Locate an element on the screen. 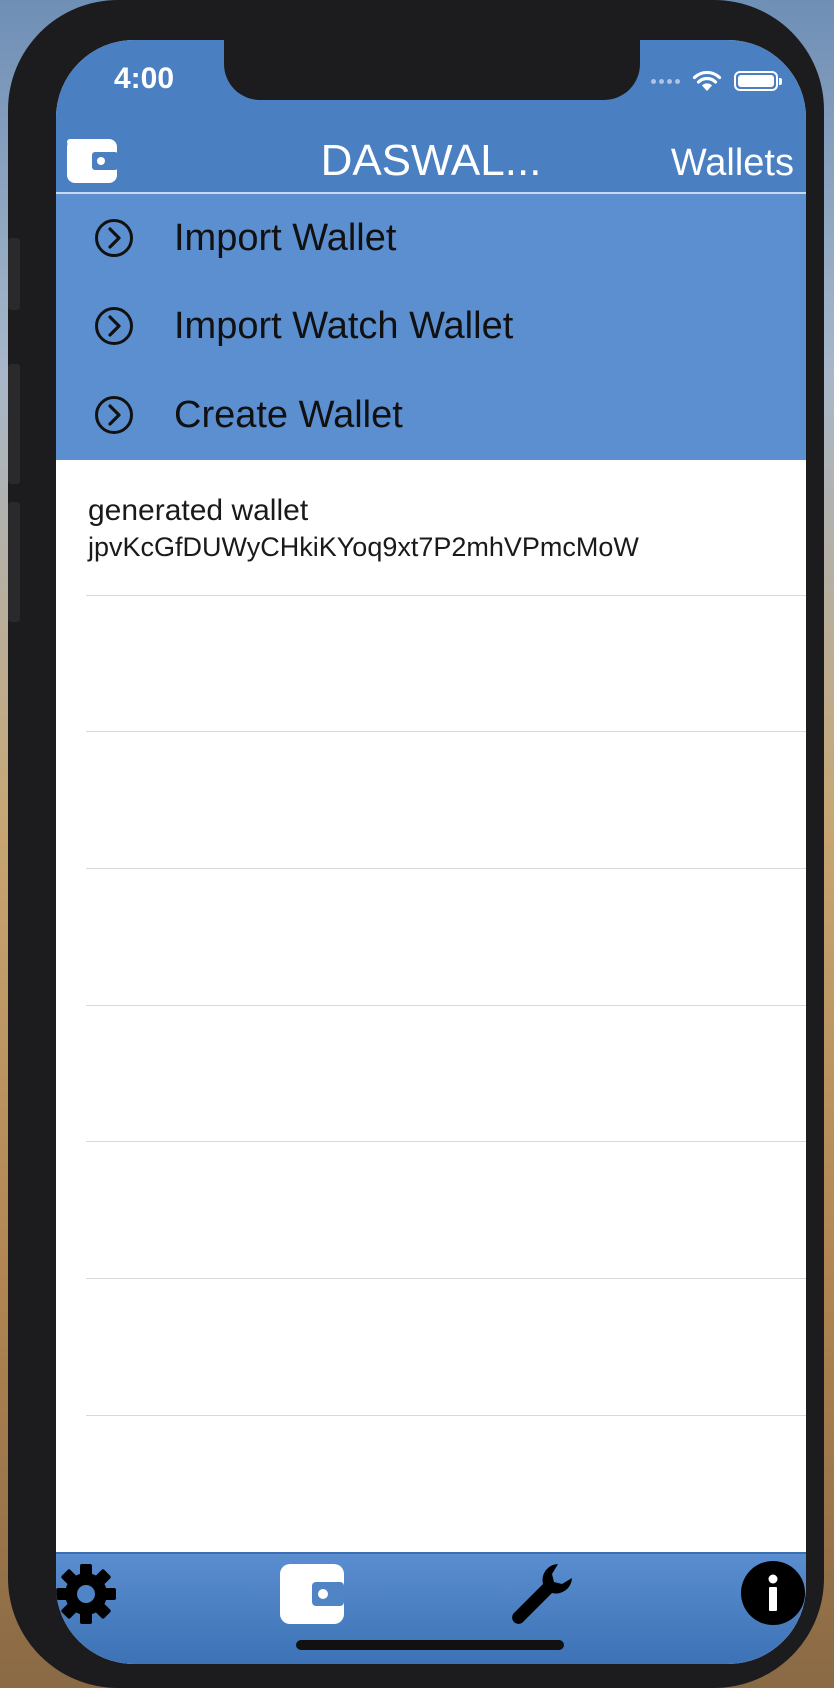 Image resolution: width=834 pixels, height=1688 pixels. wifi-icon is located at coordinates (707, 80).